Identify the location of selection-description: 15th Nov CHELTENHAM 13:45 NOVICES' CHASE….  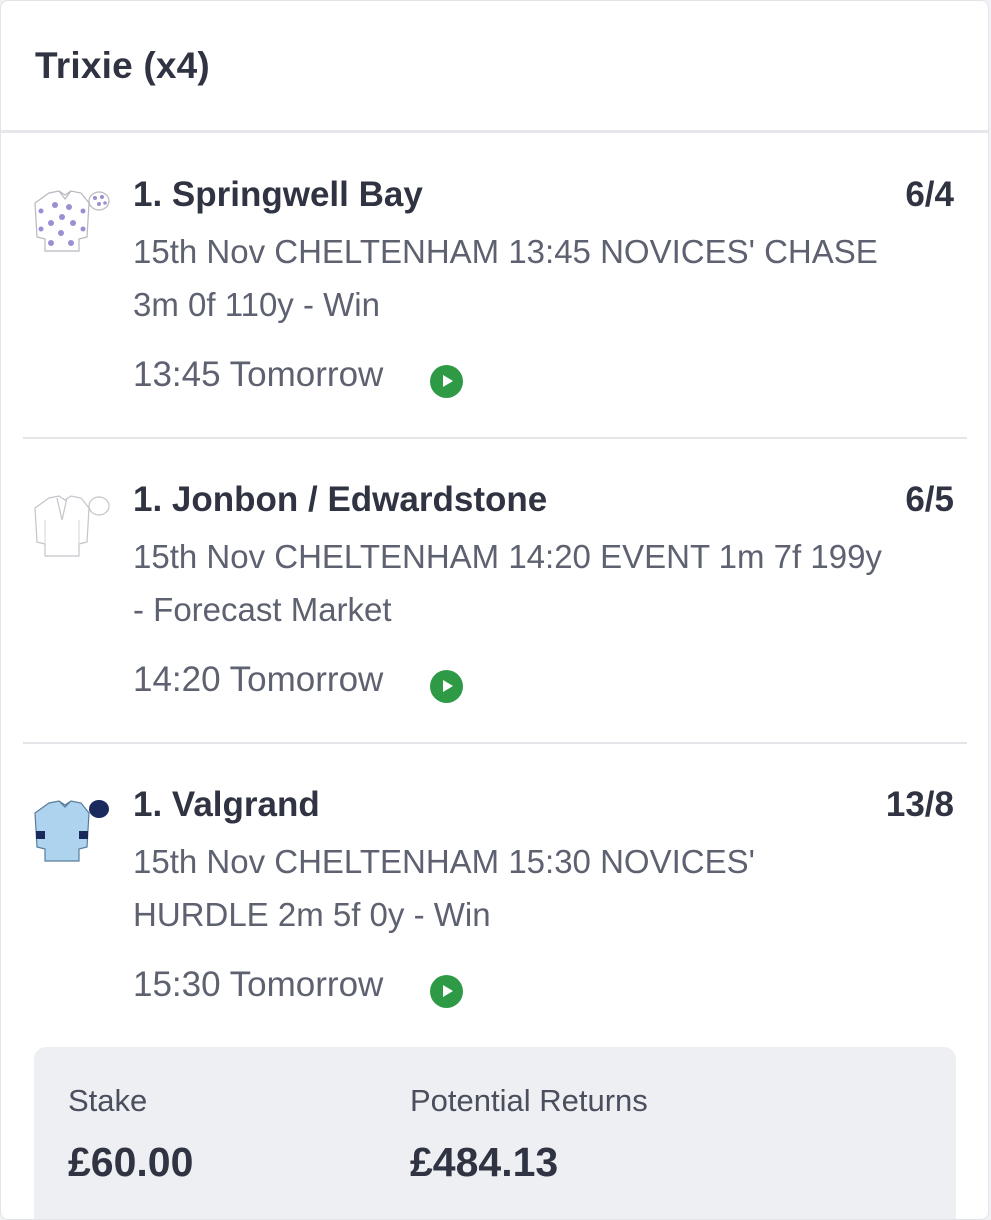
(505, 278).